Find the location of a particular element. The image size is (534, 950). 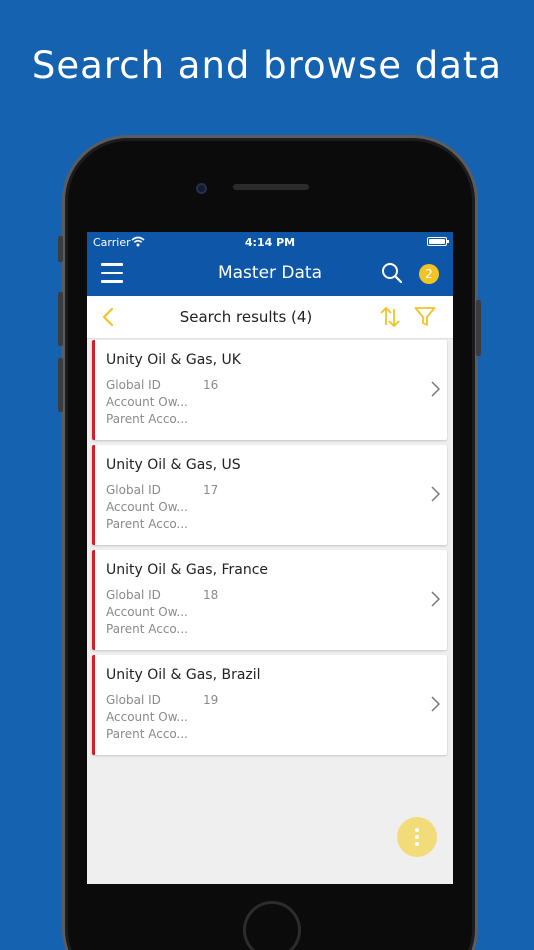

power-button is located at coordinates (478, 328).